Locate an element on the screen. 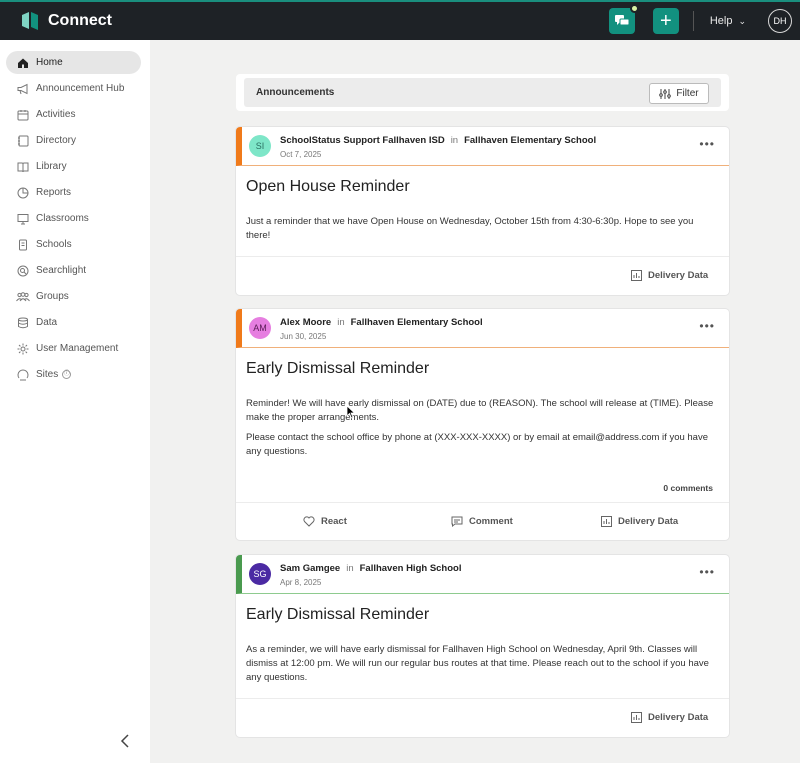 This screenshot has width=800, height=763. chevron-left-icon is located at coordinates (124, 741).